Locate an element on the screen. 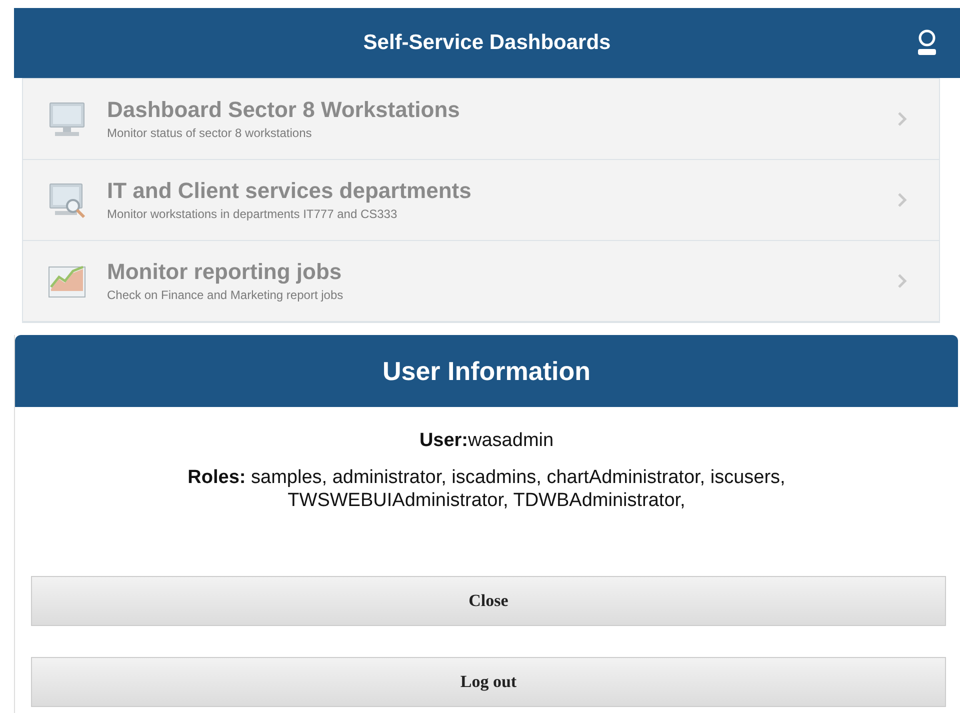  dashboard-item: Monitor reporting jobs Check on Finance and Marketing report jobs is located at coordinates (481, 281).